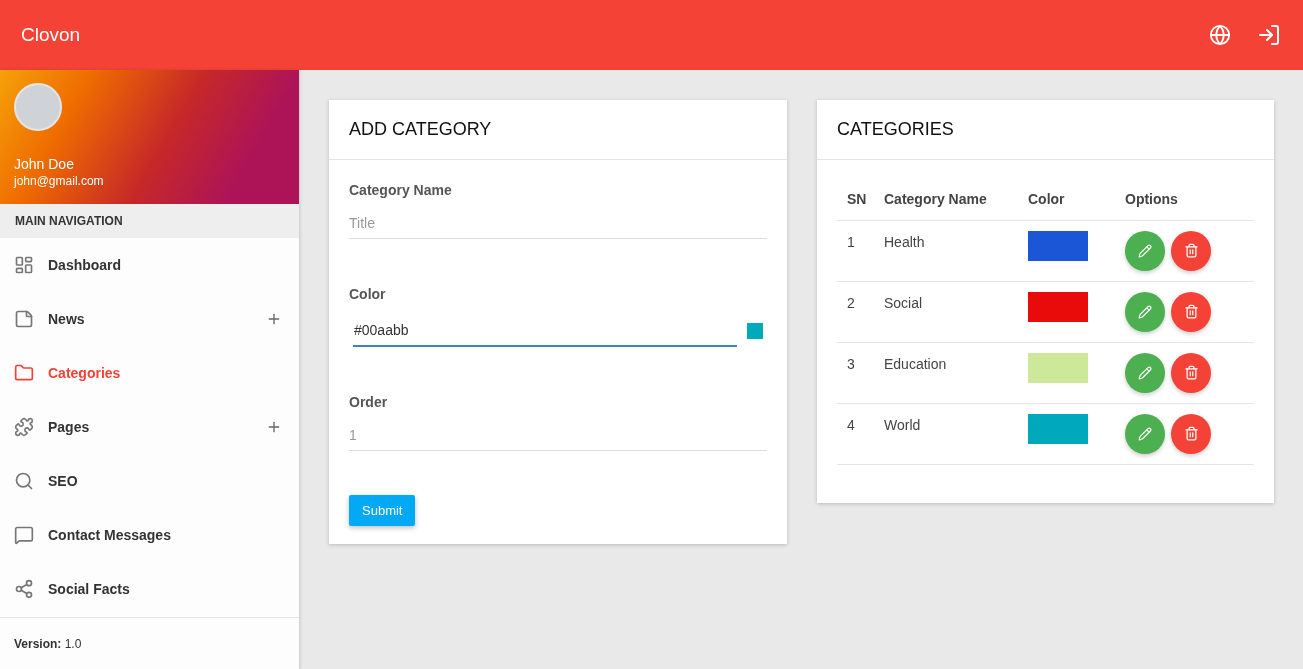  What do you see at coordinates (851, 424) in the screenshot?
I see `table-cell: 4` at bounding box center [851, 424].